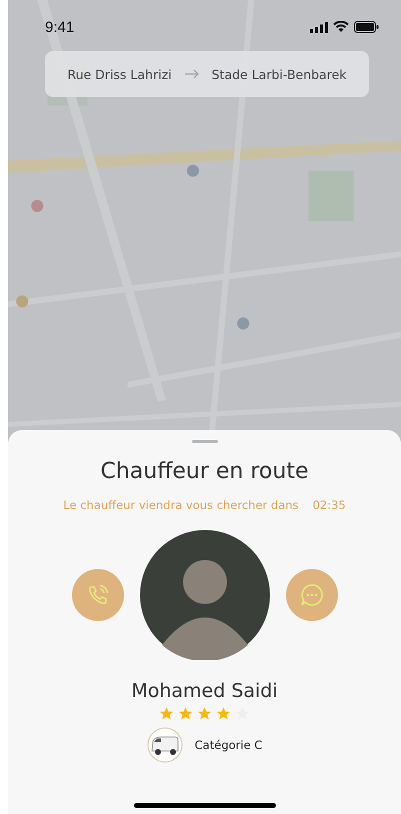 The width and height of the screenshot is (401, 814). What do you see at coordinates (181, 505) in the screenshot?
I see `eta-label: Le chauffeur viendra vous chercher dans` at bounding box center [181, 505].